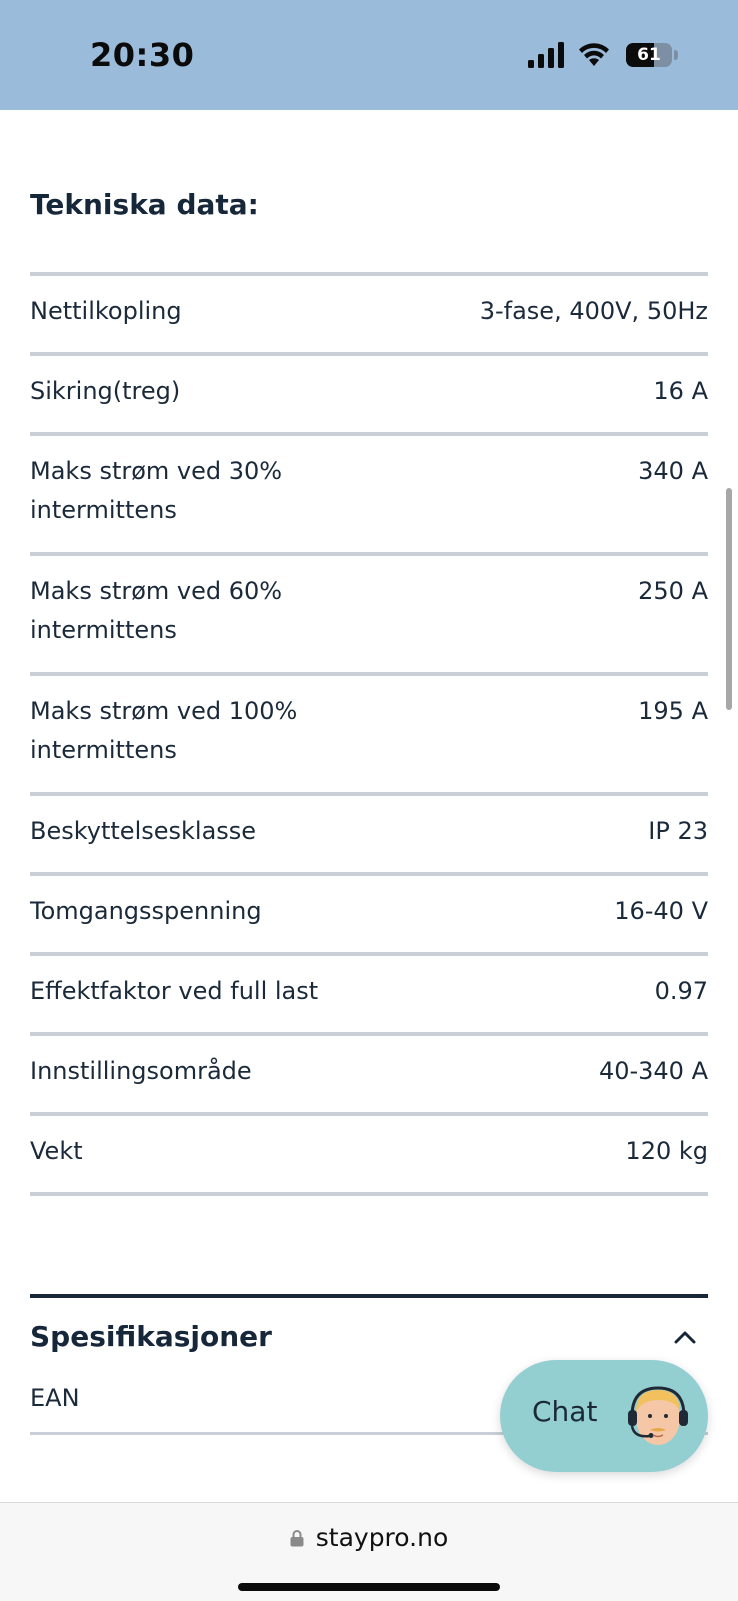 This screenshot has width=738, height=1601. I want to click on scrollbar, so click(729, 599).